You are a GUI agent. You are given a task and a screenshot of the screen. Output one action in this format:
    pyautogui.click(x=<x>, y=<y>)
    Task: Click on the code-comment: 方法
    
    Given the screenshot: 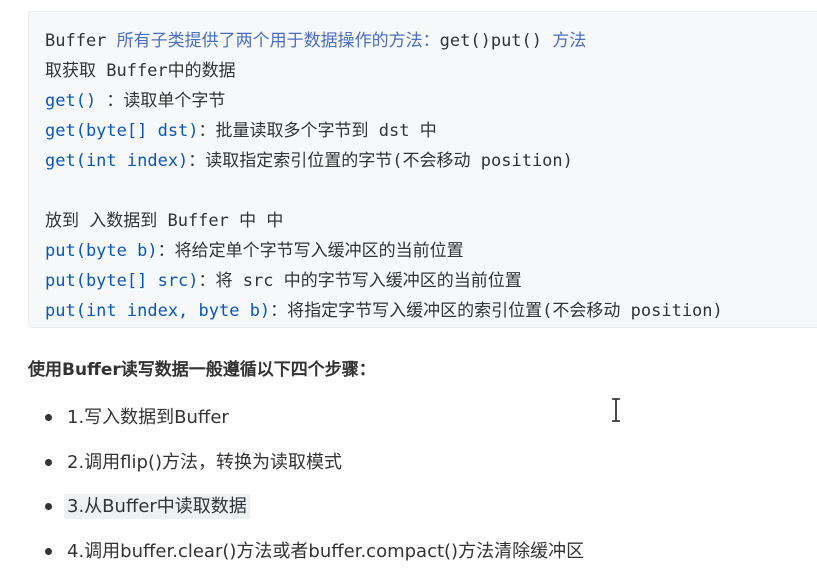 What is the action you would take?
    pyautogui.click(x=569, y=41)
    